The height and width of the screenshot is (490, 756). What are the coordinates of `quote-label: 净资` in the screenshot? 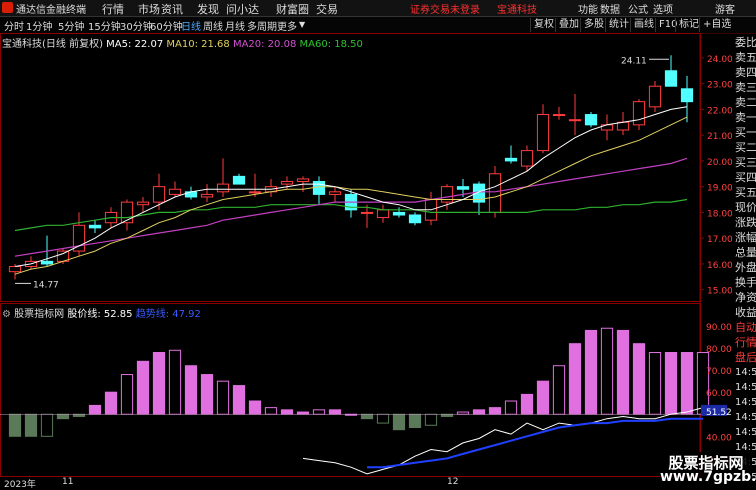 It's located at (745, 297).